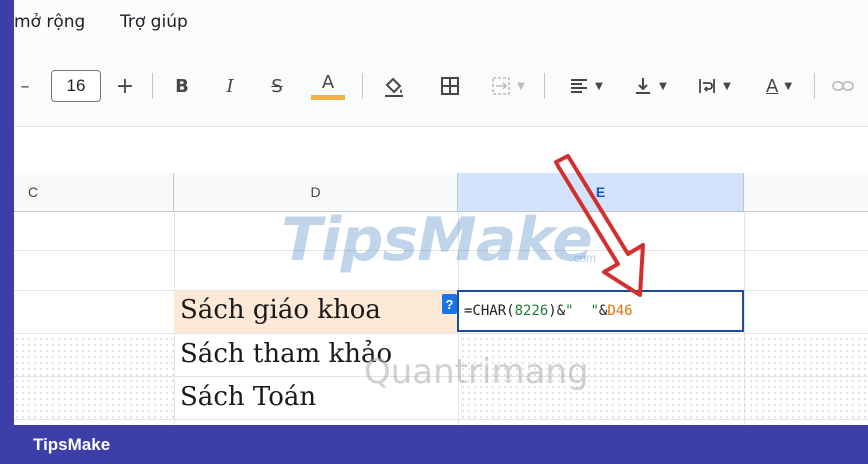 The width and height of the screenshot is (868, 464). What do you see at coordinates (154, 22) in the screenshot?
I see `menu-item-help: Trợ giúp` at bounding box center [154, 22].